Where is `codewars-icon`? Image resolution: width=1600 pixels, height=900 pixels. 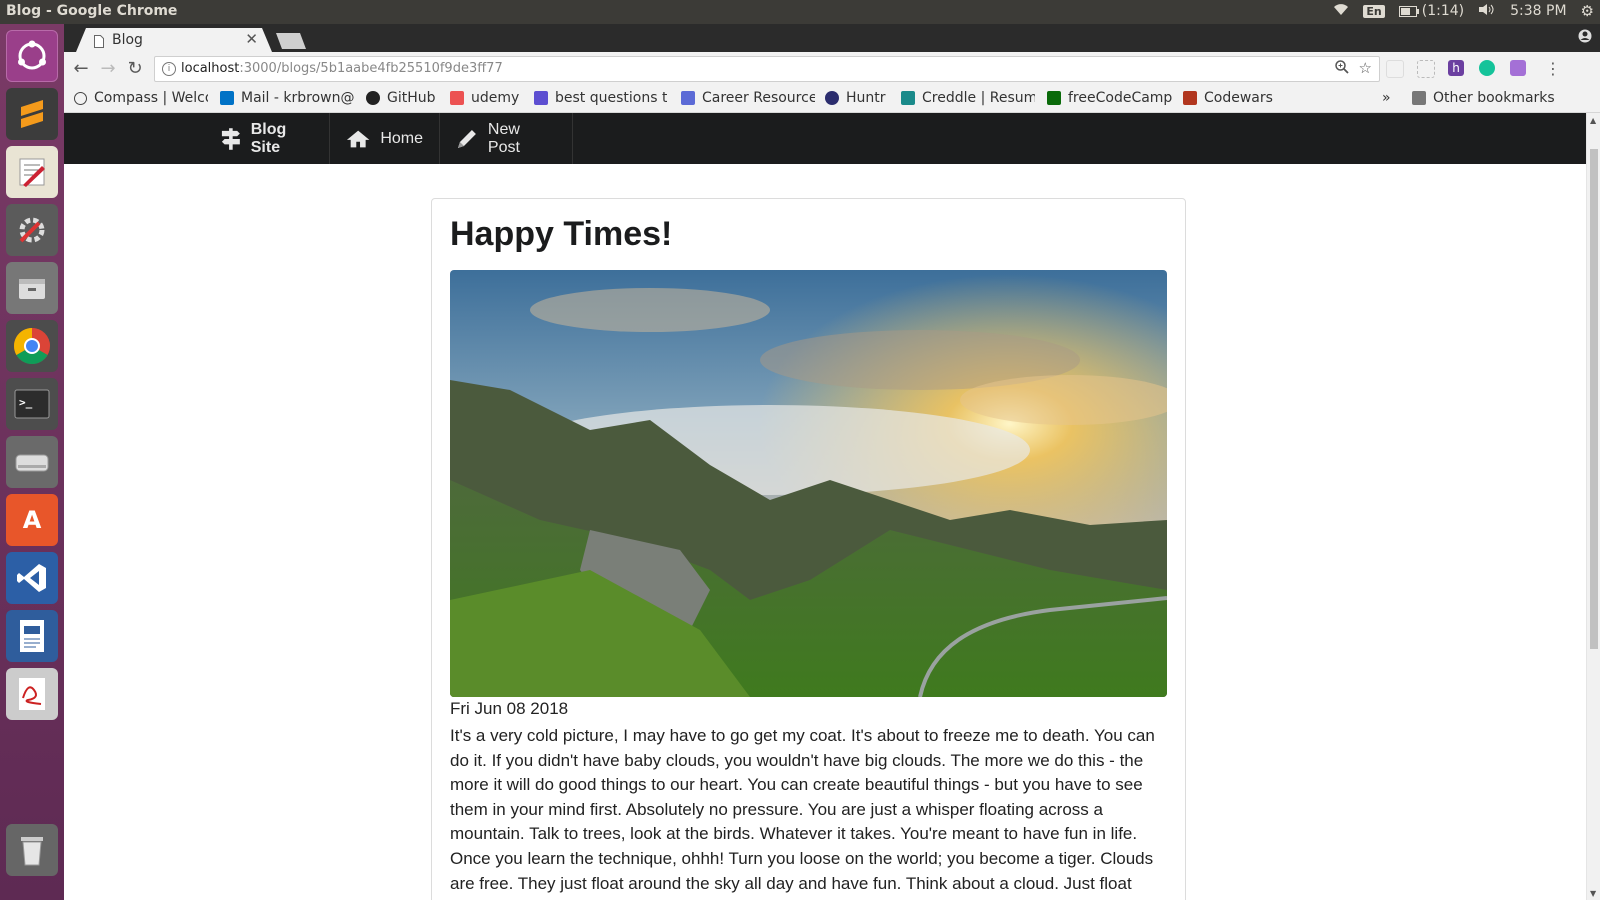 codewars-icon is located at coordinates (1190, 98).